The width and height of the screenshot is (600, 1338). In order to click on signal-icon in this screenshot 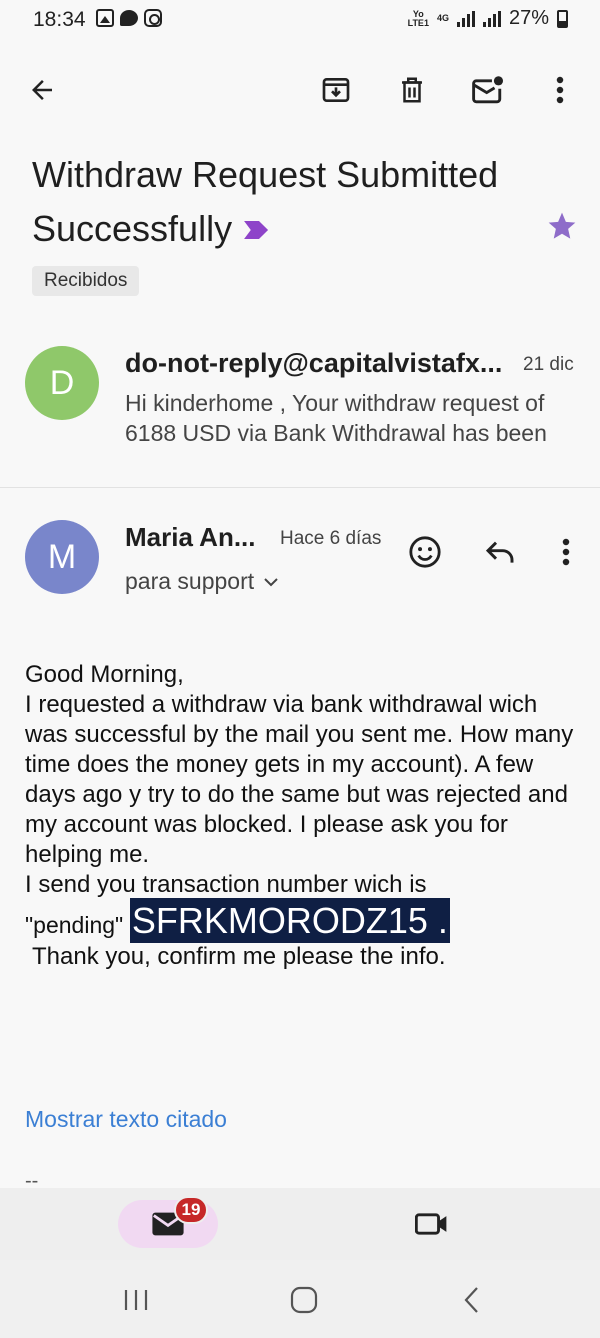, I will do `click(465, 18)`.